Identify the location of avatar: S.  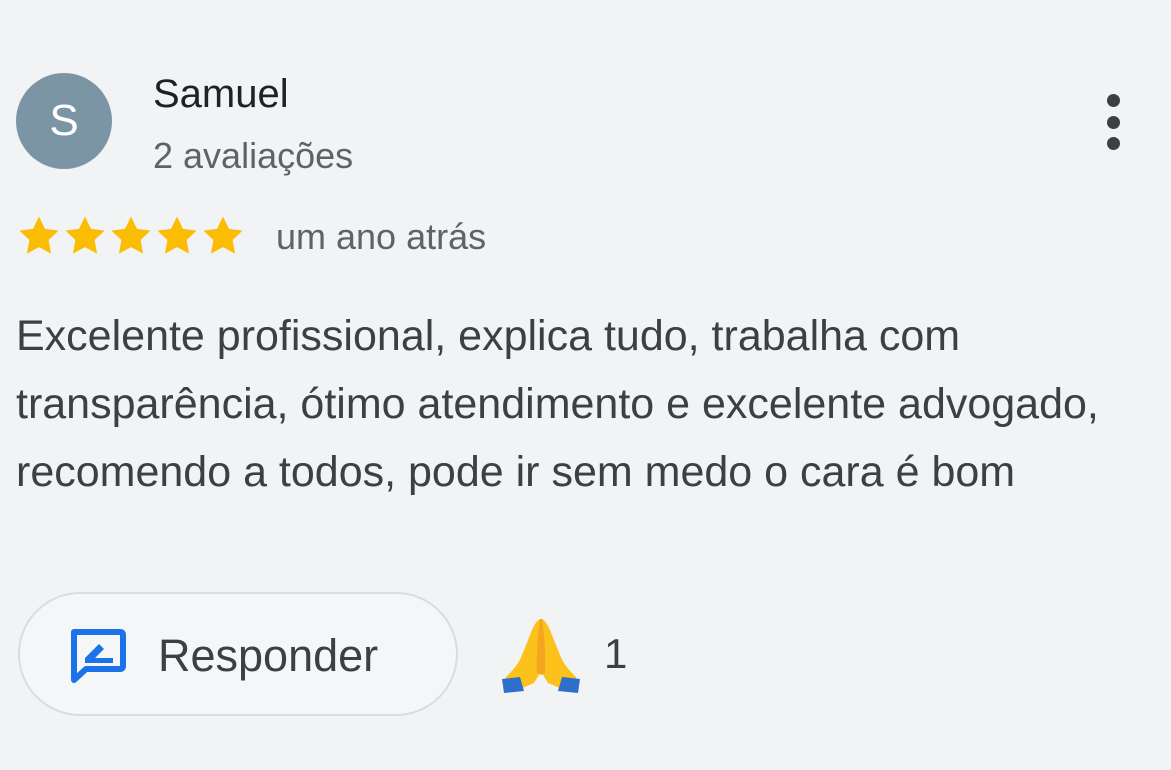
(64, 121).